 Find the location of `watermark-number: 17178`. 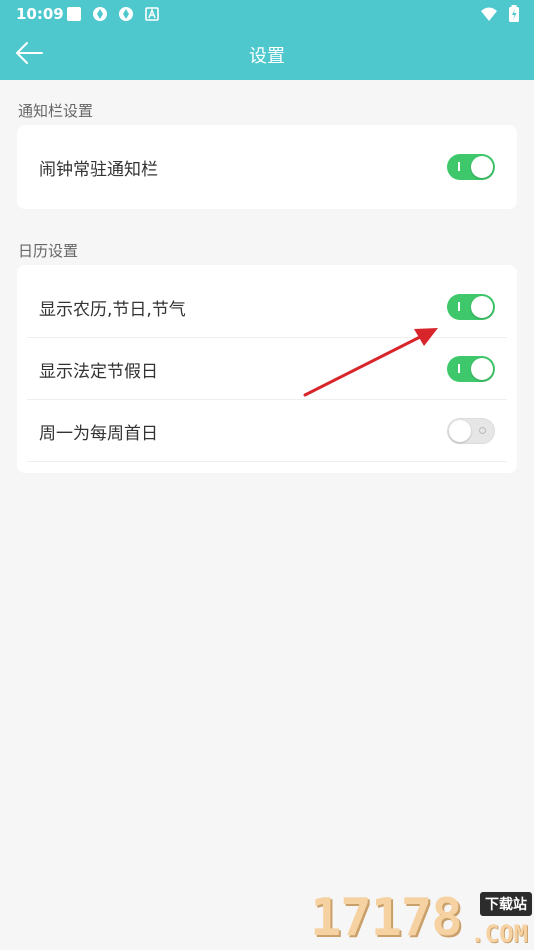

watermark-number: 17178 is located at coordinates (386, 918).